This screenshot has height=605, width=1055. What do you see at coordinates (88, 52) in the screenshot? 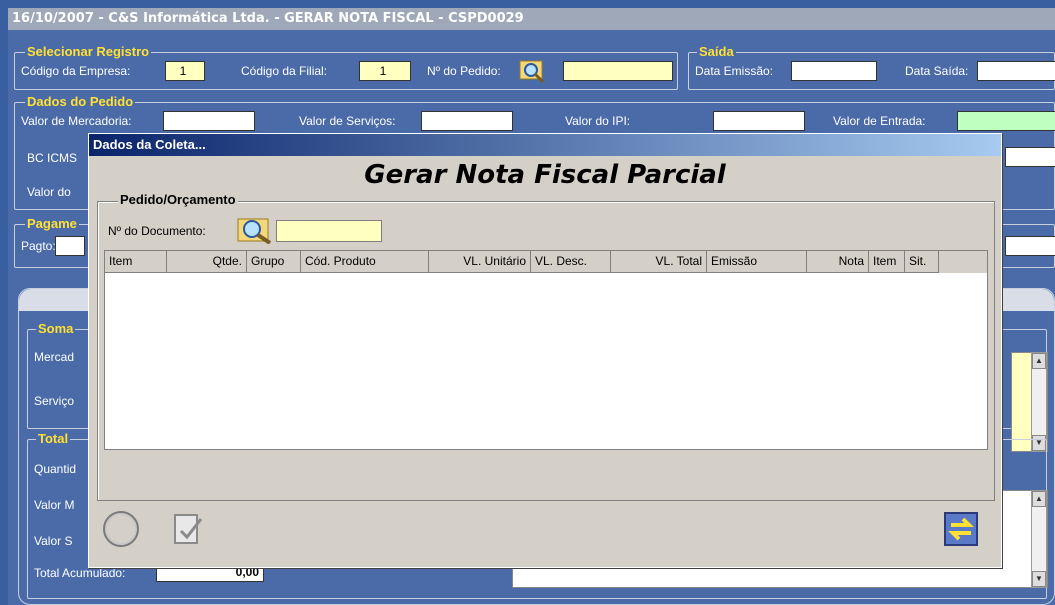
I see `selecionar-registro-legend: Selecionar Registro` at bounding box center [88, 52].